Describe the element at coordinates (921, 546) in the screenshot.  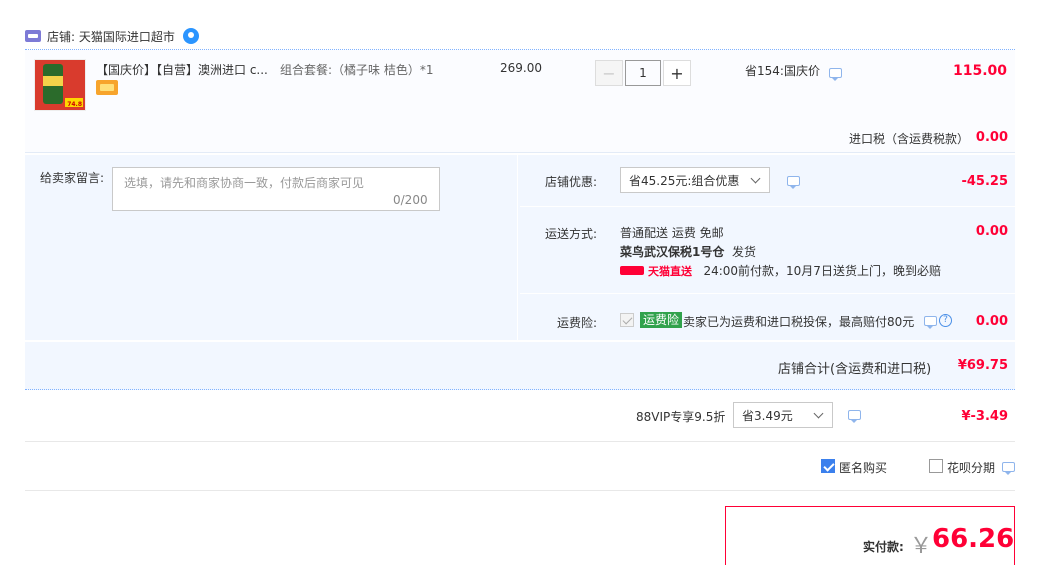
I see `payment-currency: ￥` at that location.